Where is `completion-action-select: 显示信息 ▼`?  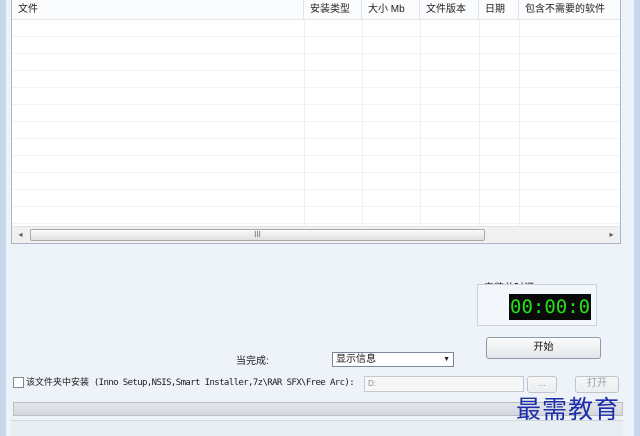
completion-action-select: 显示信息 ▼ is located at coordinates (393, 359).